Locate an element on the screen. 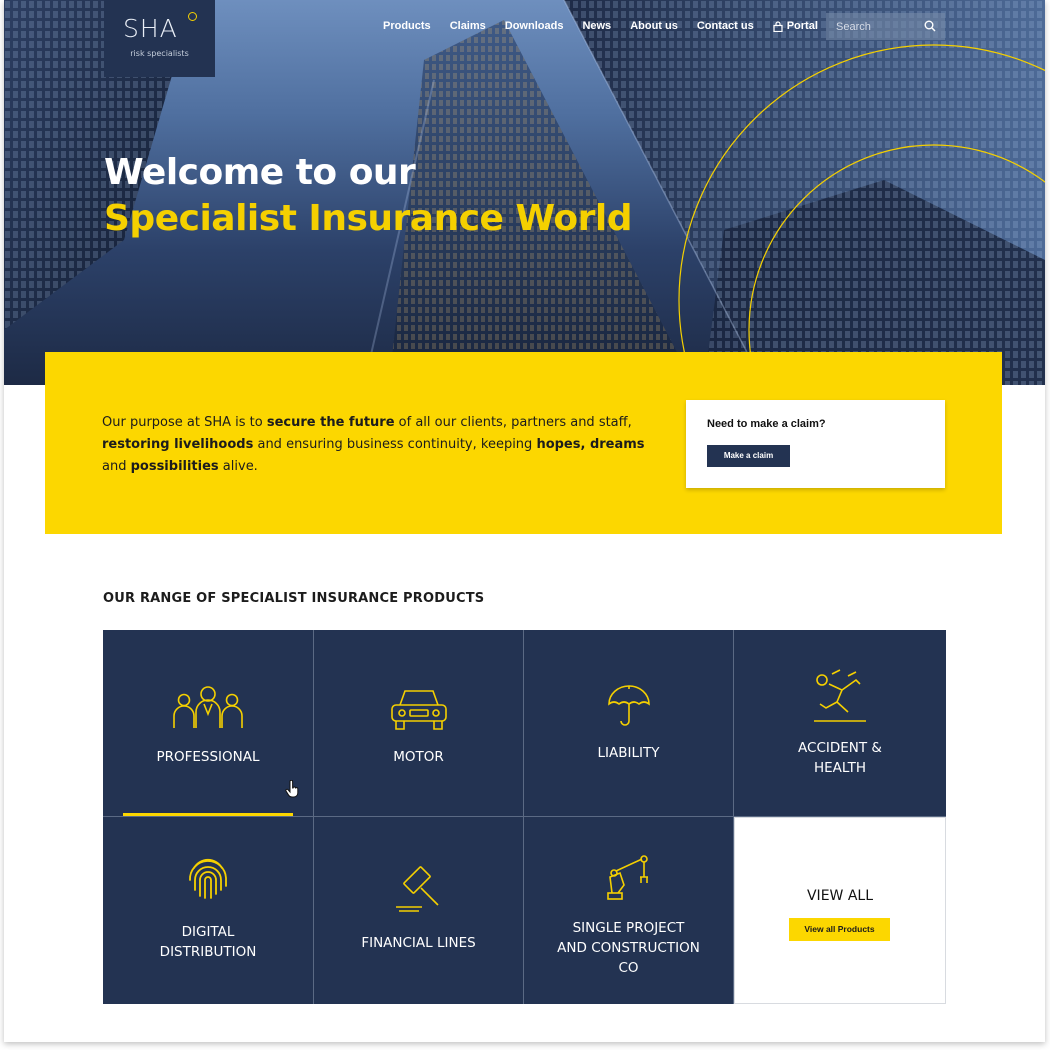 Image resolution: width=1050 pixels, height=1050 pixels. purpose-bold-2: restoring livelihoods is located at coordinates (178, 444).